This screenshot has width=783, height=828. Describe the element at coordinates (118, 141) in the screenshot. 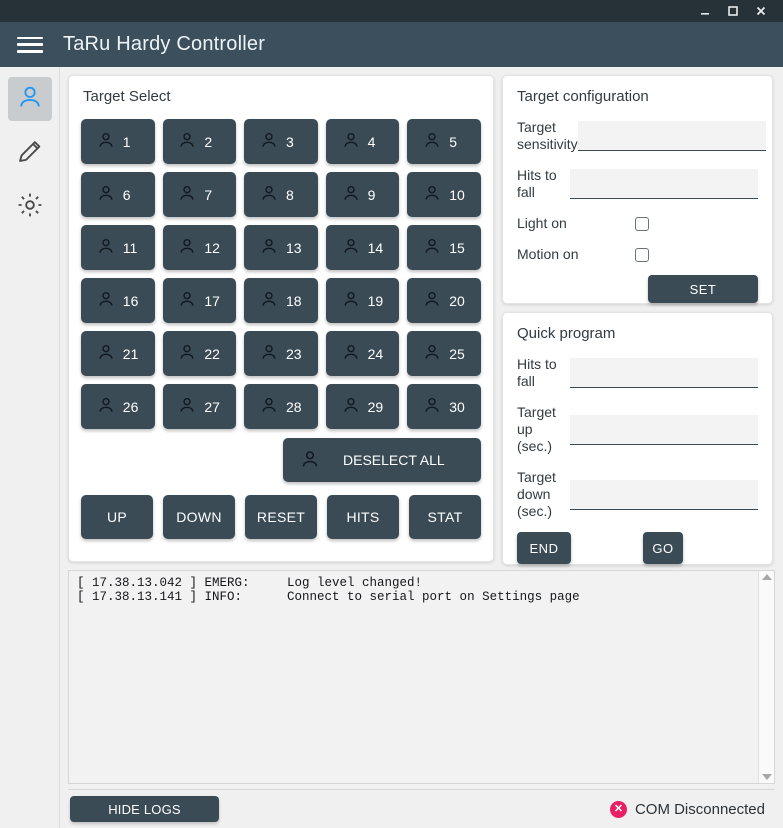

I see `target-button: 1` at that location.